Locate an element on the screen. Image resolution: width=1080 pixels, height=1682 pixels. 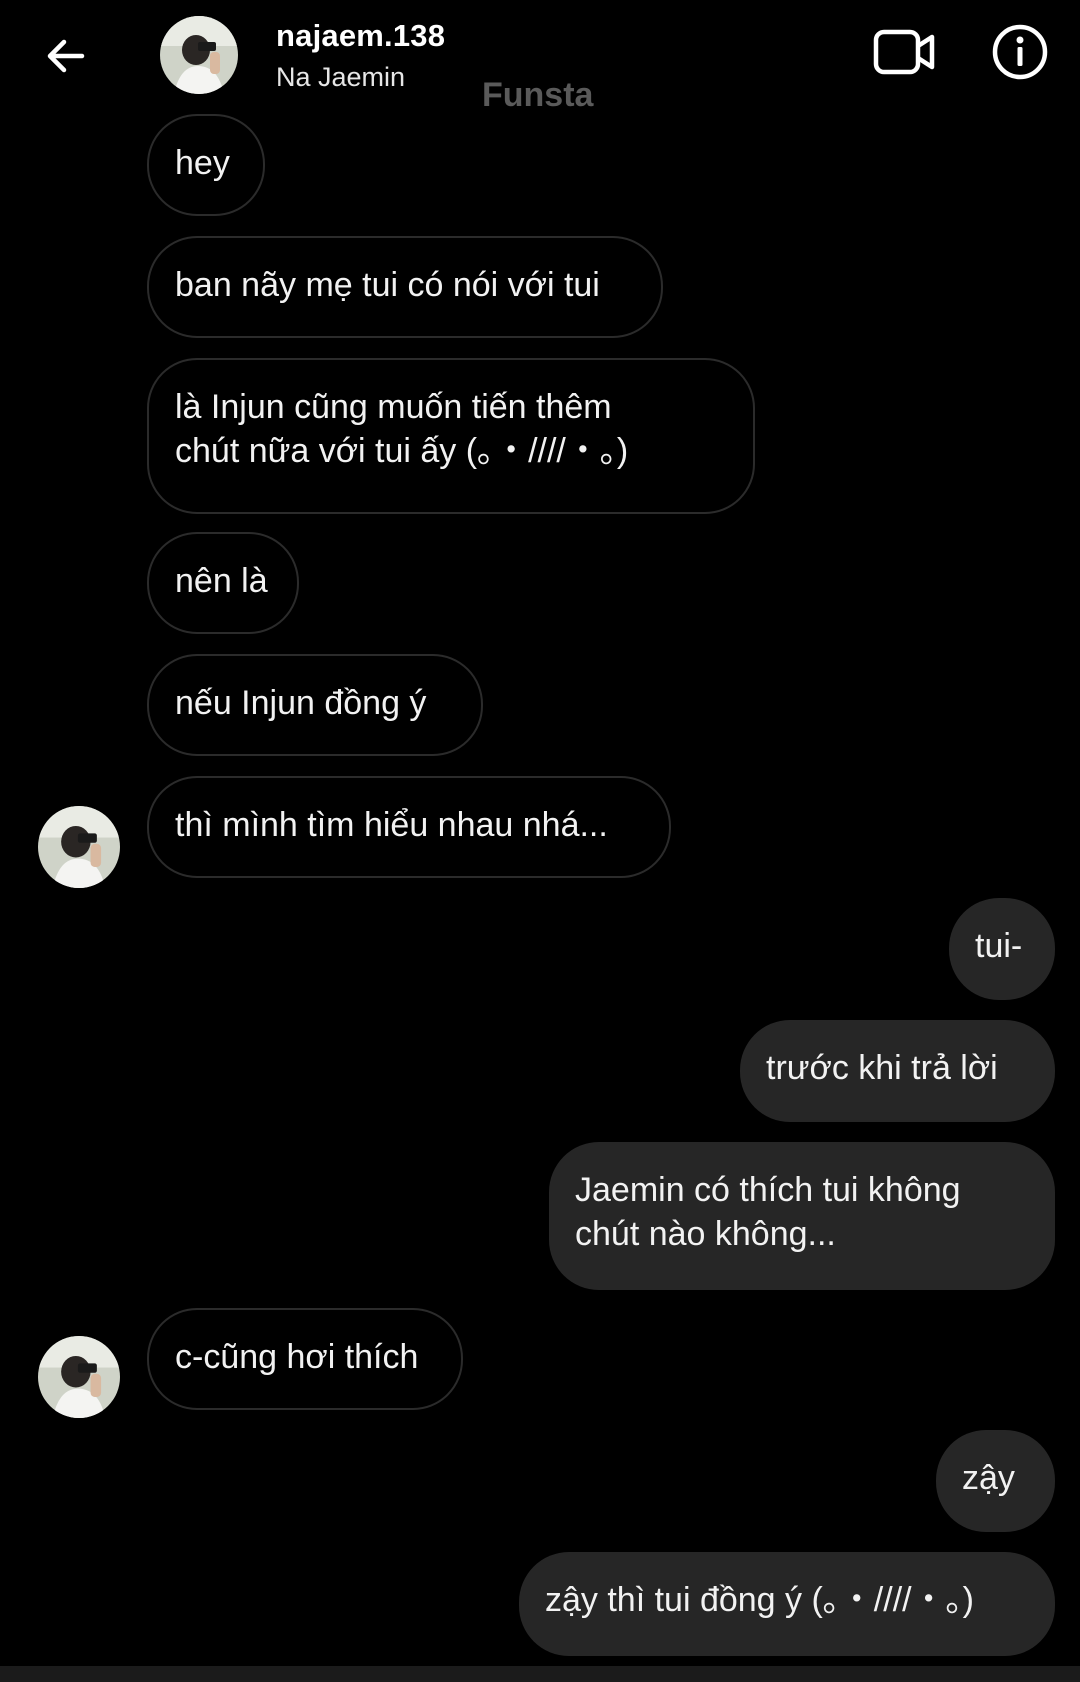
profile-avatar is located at coordinates (199, 55).